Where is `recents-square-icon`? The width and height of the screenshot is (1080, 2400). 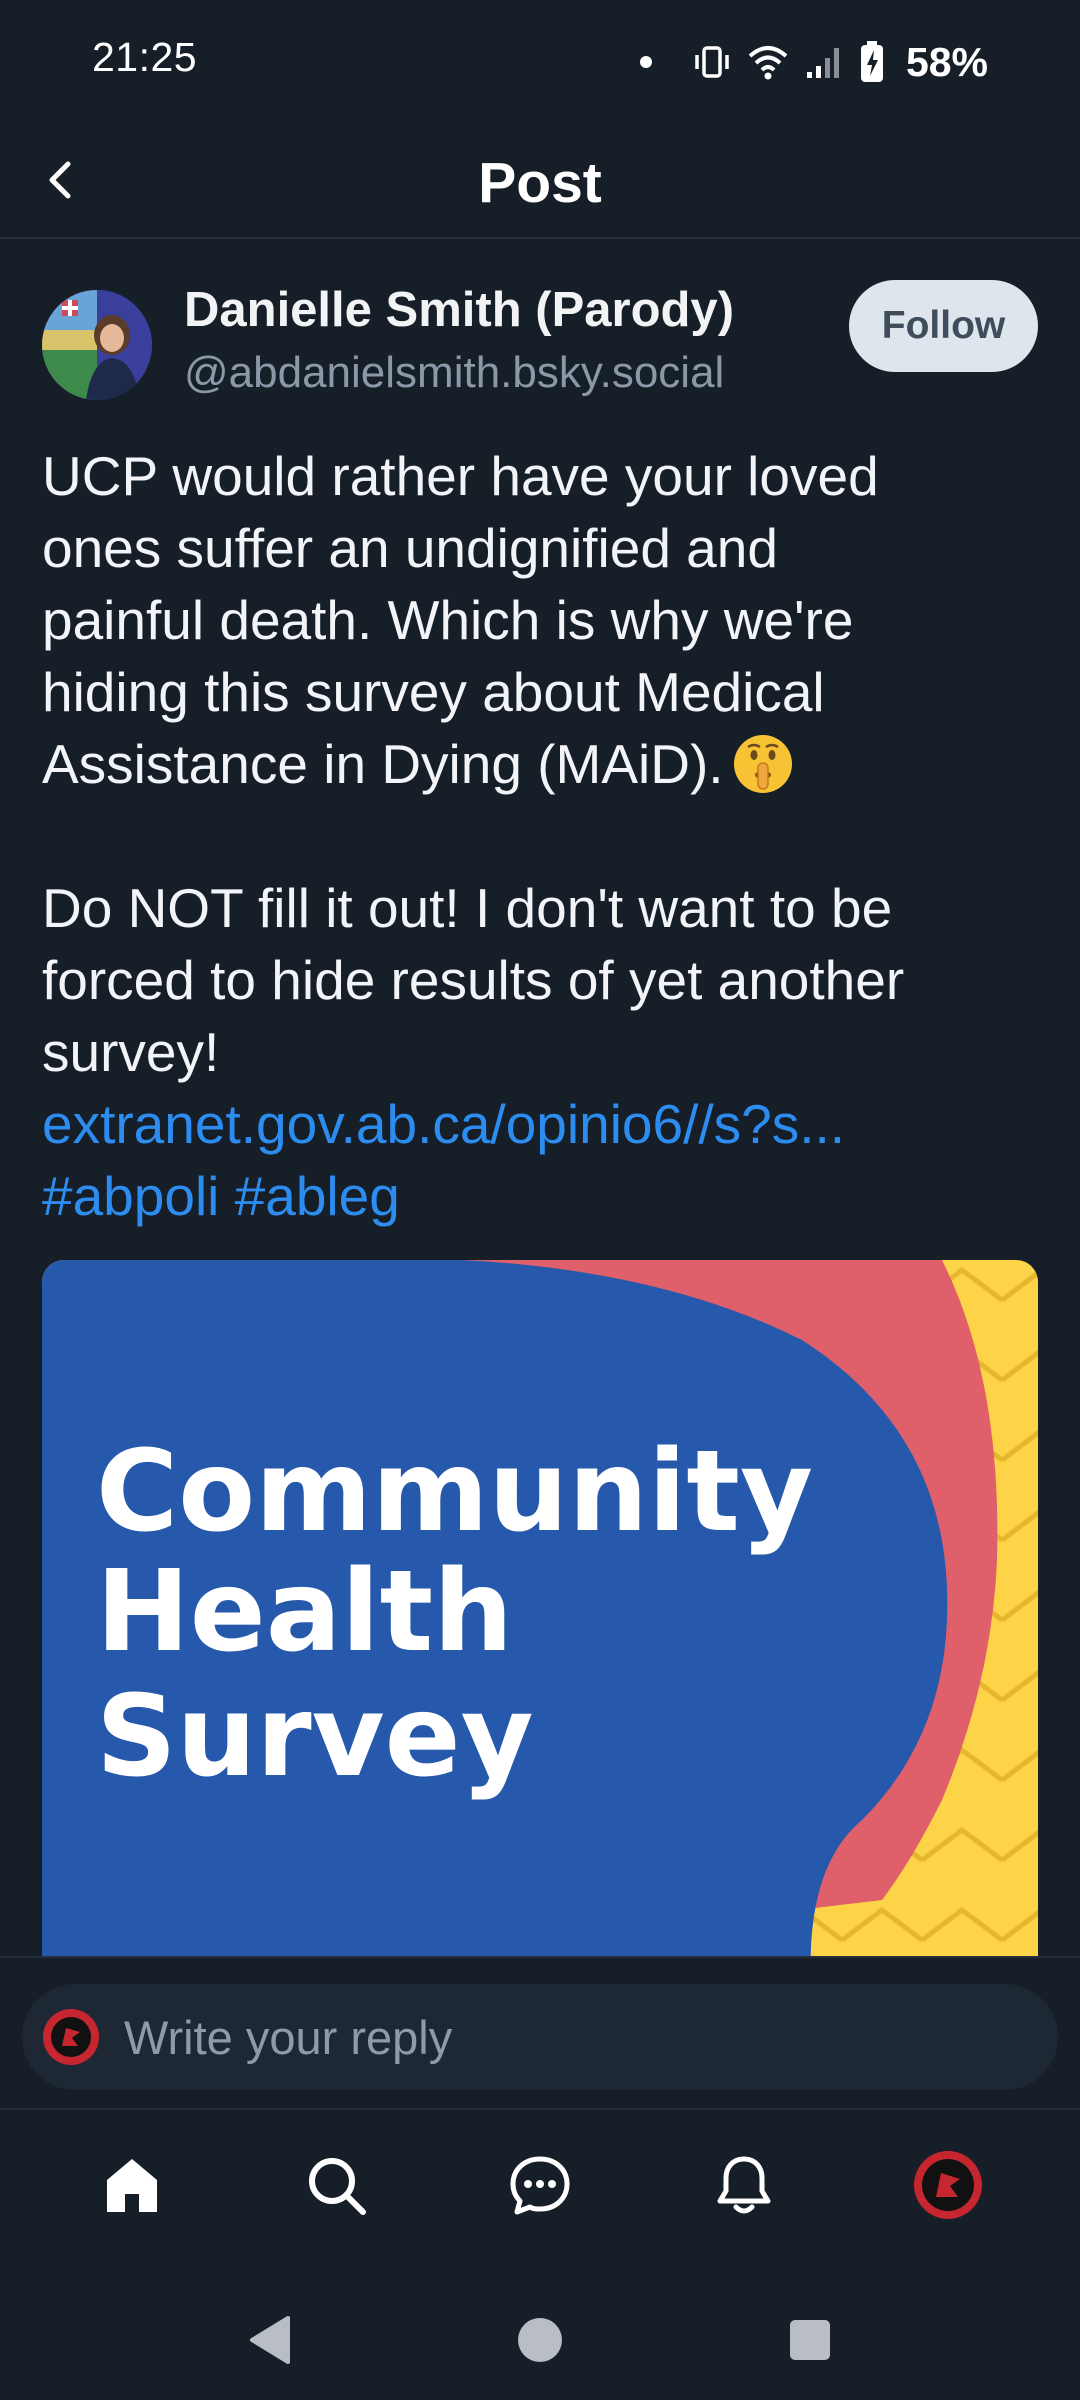
recents-square-icon is located at coordinates (810, 2340).